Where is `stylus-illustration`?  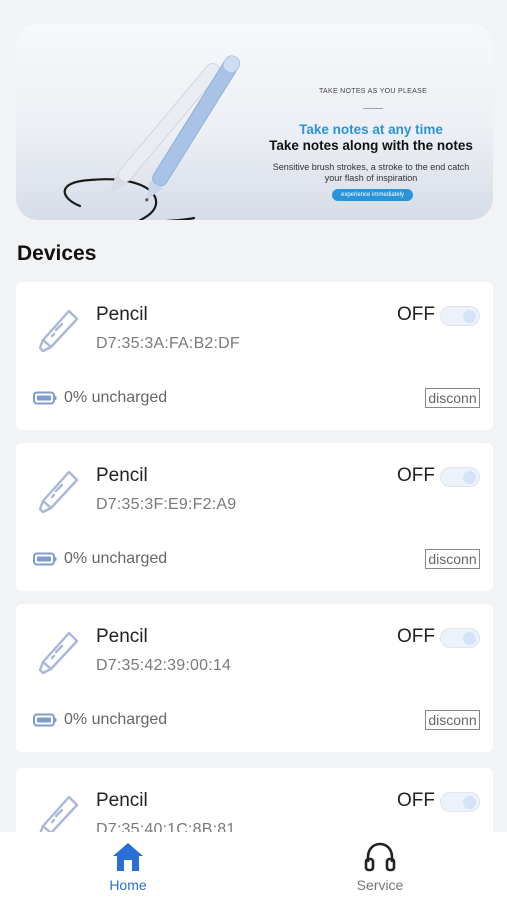 stylus-illustration is located at coordinates (152, 137).